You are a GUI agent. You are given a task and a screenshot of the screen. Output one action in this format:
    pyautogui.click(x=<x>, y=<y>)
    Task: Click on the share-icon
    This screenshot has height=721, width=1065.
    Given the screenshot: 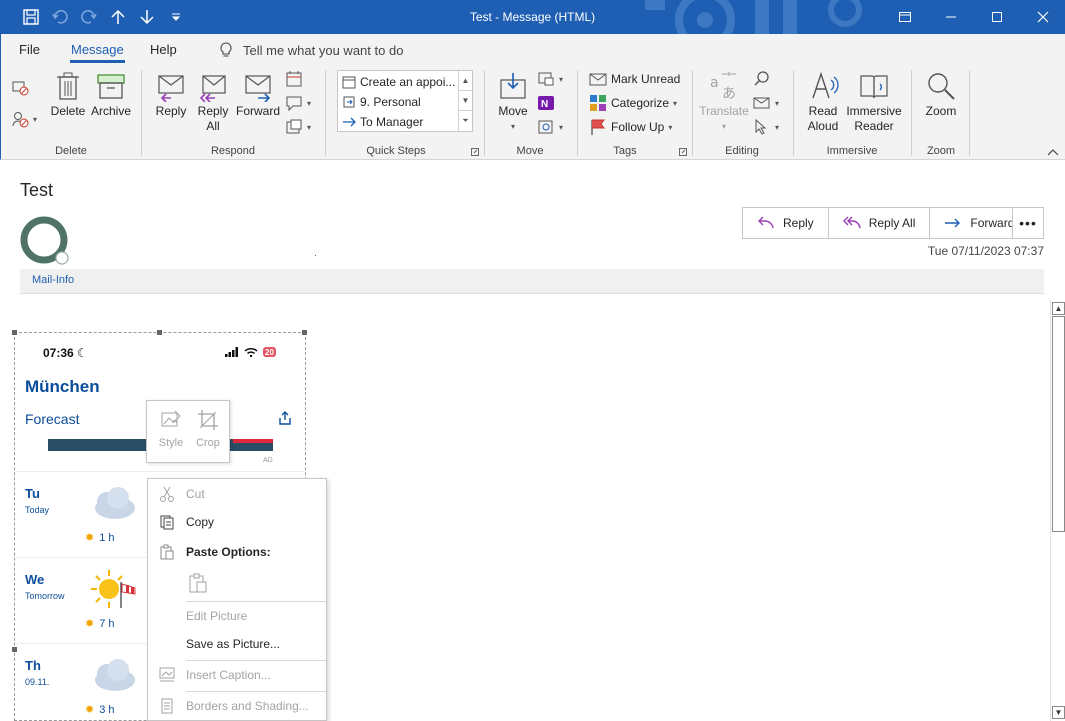 What is the action you would take?
    pyautogui.click(x=285, y=418)
    